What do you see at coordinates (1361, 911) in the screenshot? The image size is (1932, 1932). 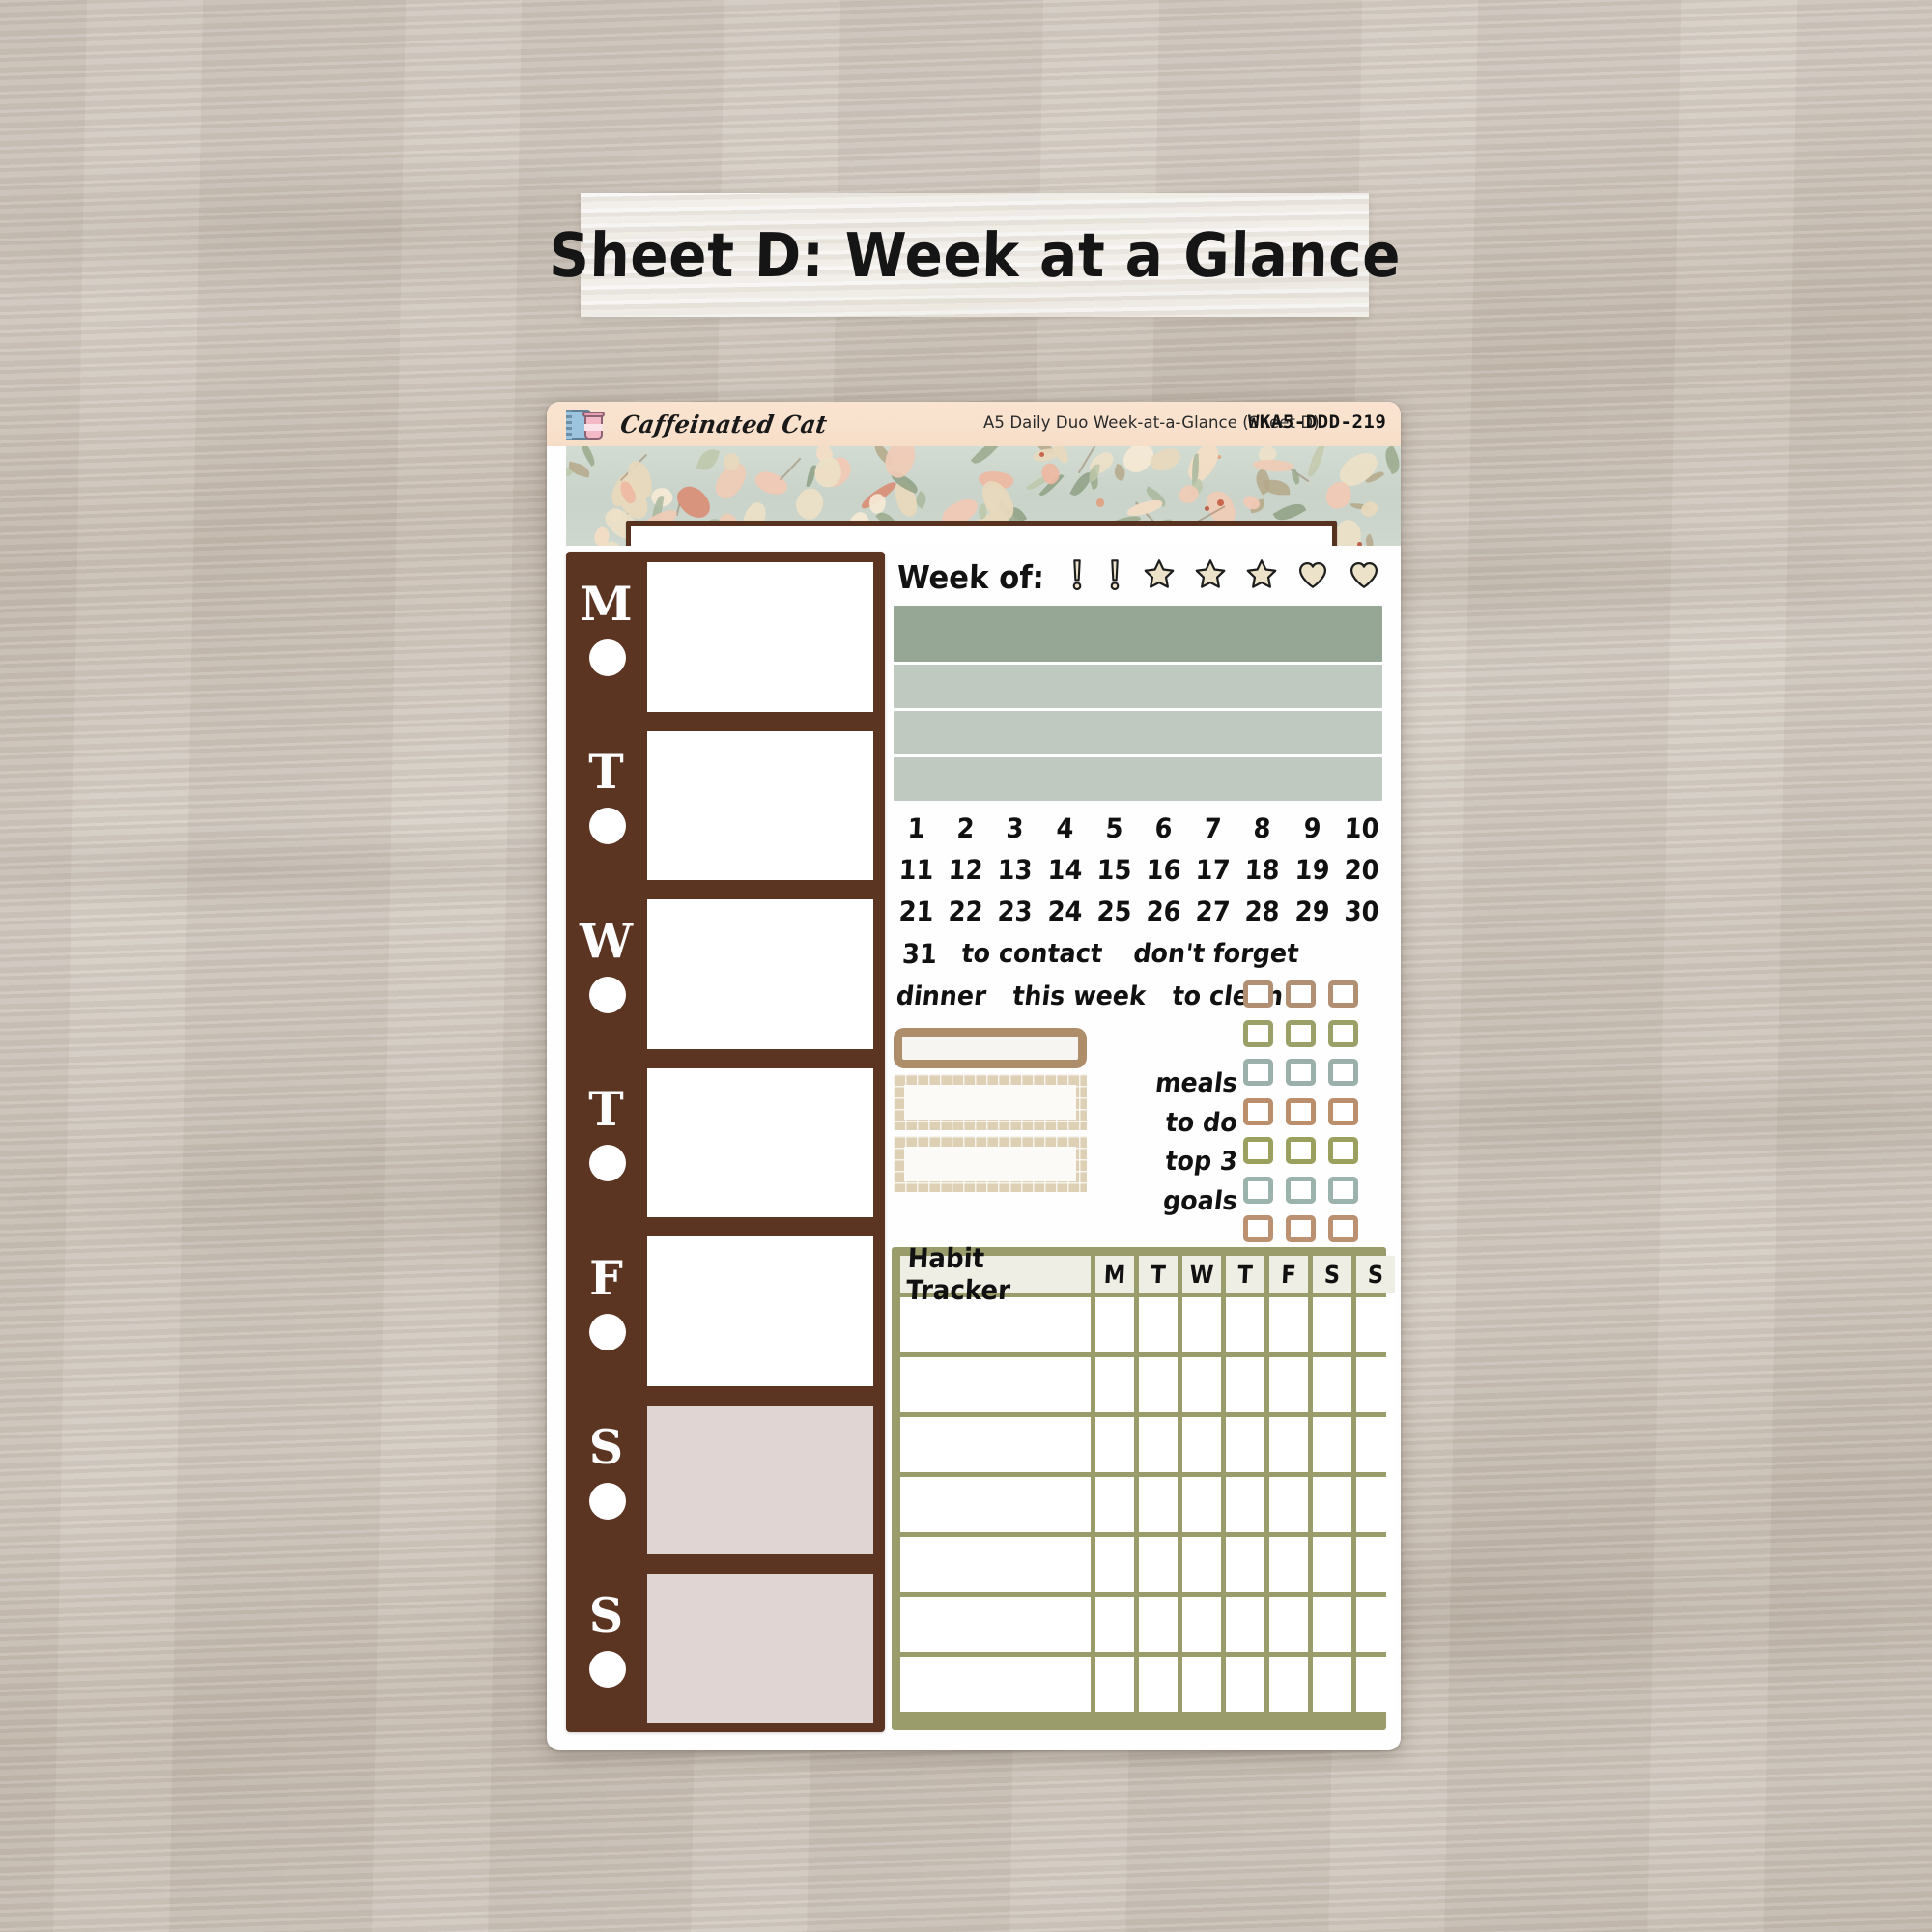 I see `date-sticker-30: 30` at bounding box center [1361, 911].